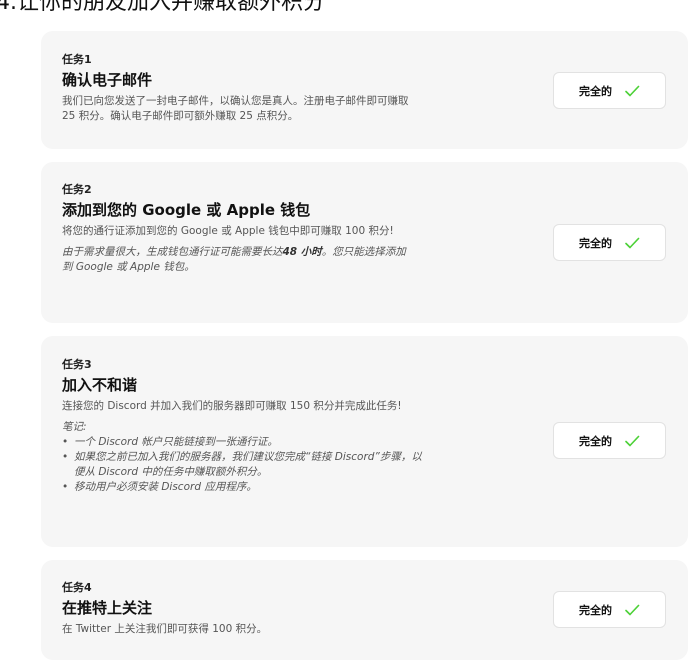 This screenshot has height=660, width=696. I want to click on task-4-done-button: 完全的, so click(609, 609).